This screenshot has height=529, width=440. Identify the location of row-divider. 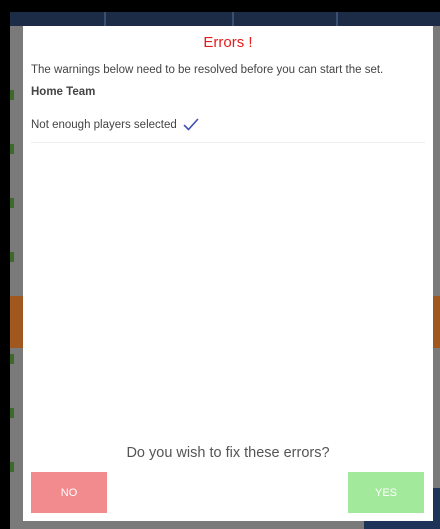
(228, 142).